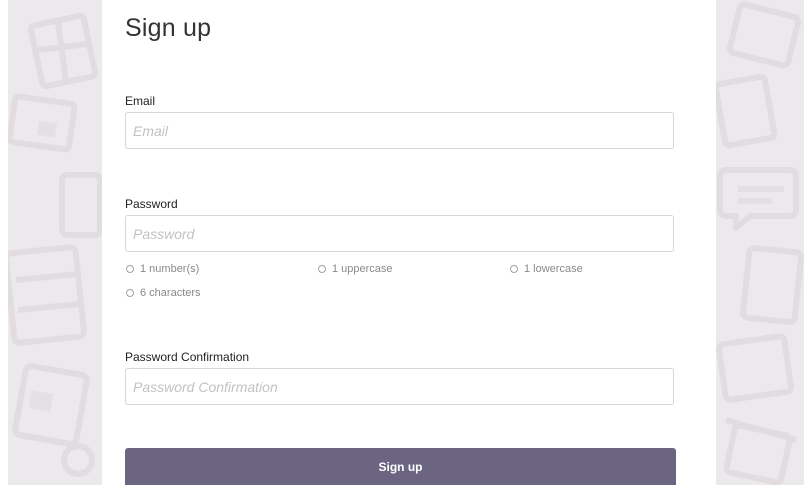 The height and width of the screenshot is (485, 804). I want to click on email-field, so click(399, 130).